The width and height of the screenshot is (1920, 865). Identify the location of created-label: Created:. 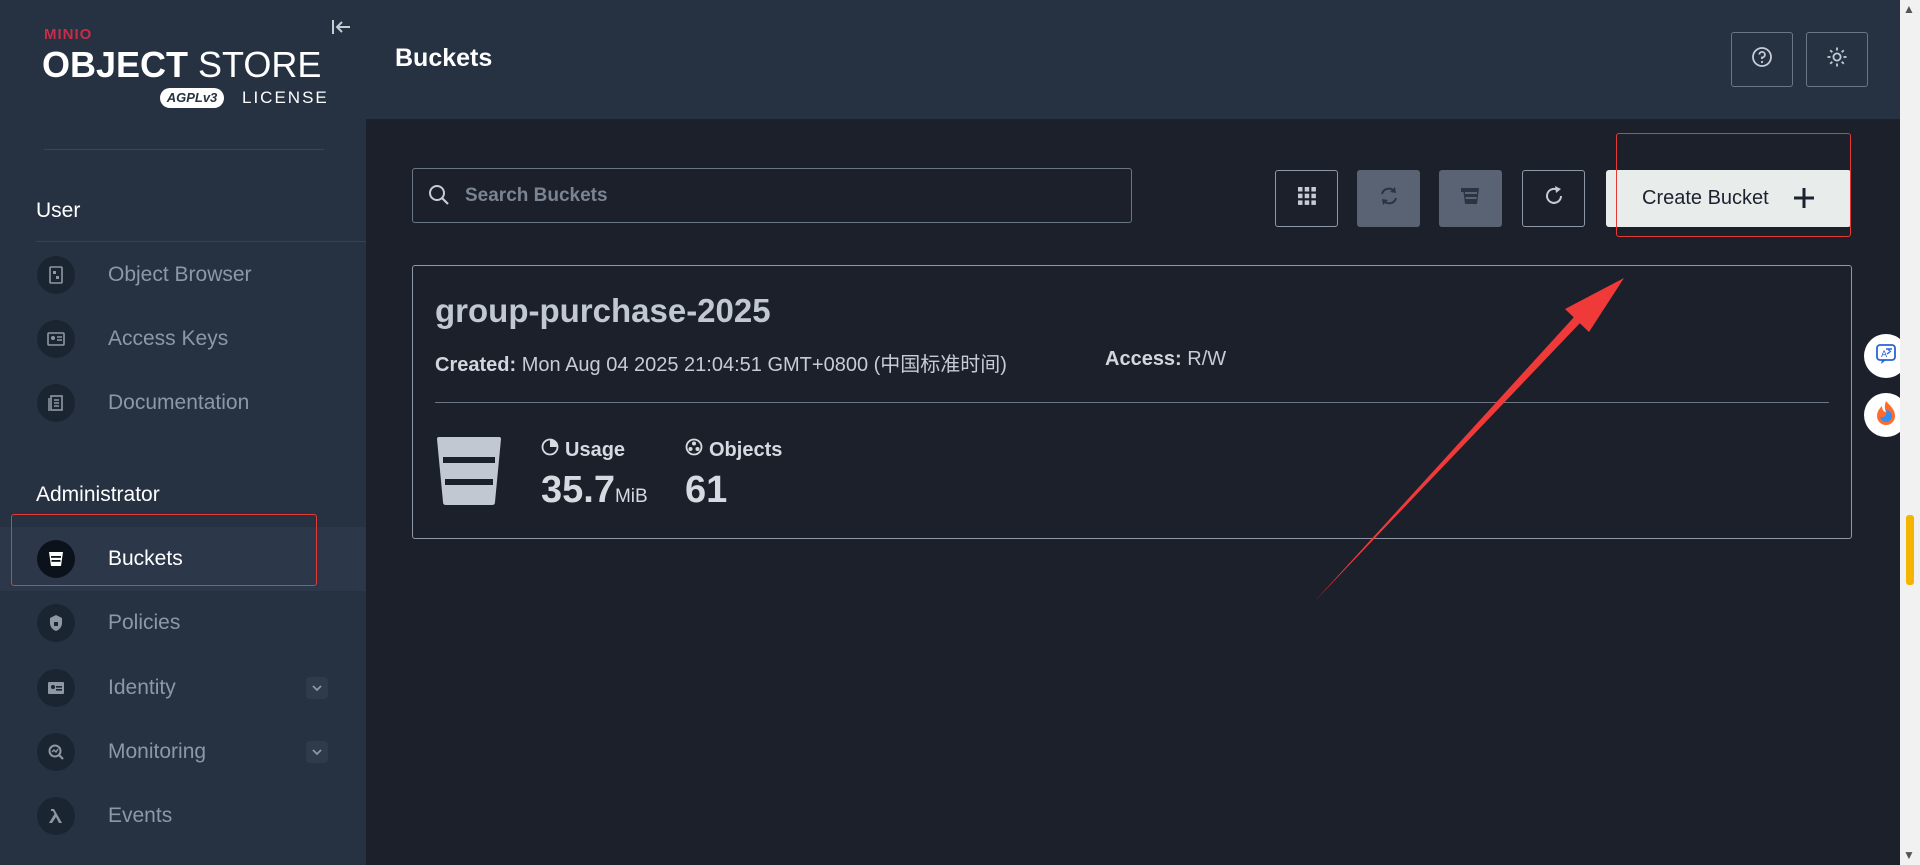
(476, 365).